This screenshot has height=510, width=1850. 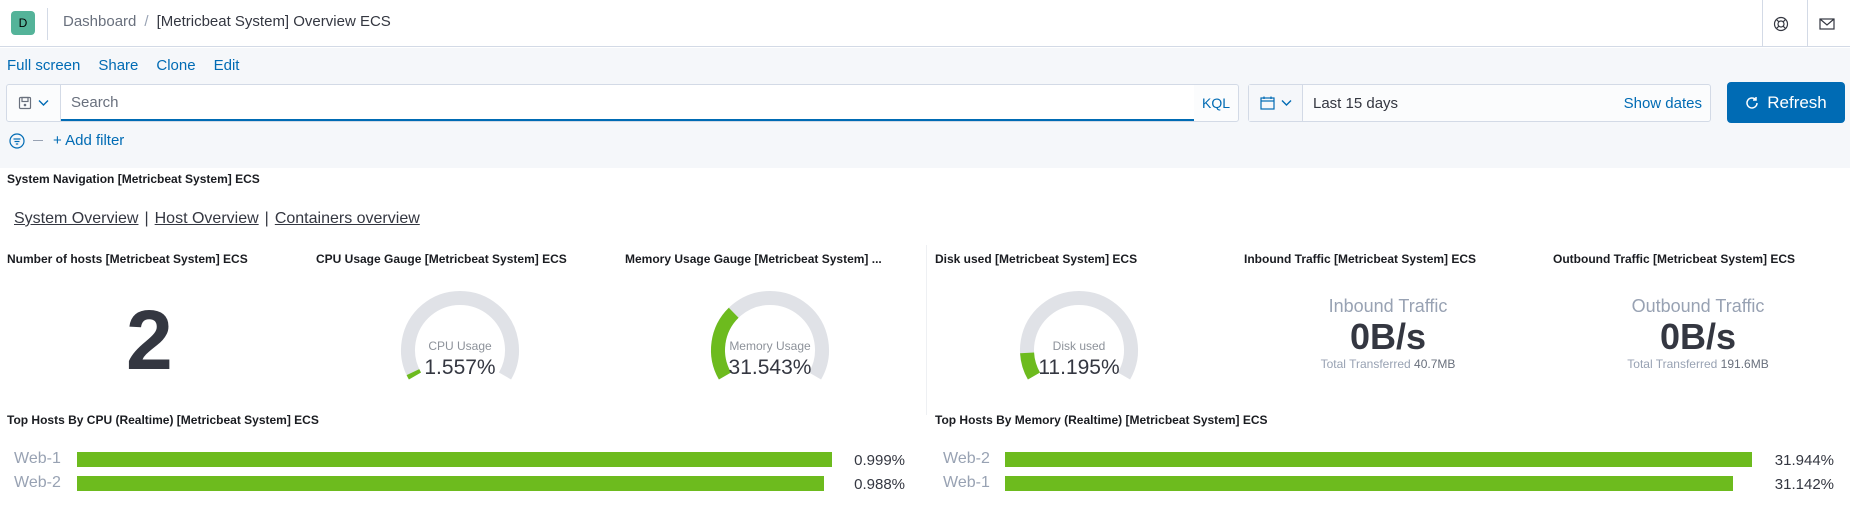 I want to click on containers-overview-link: Containers overview, so click(x=347, y=219).